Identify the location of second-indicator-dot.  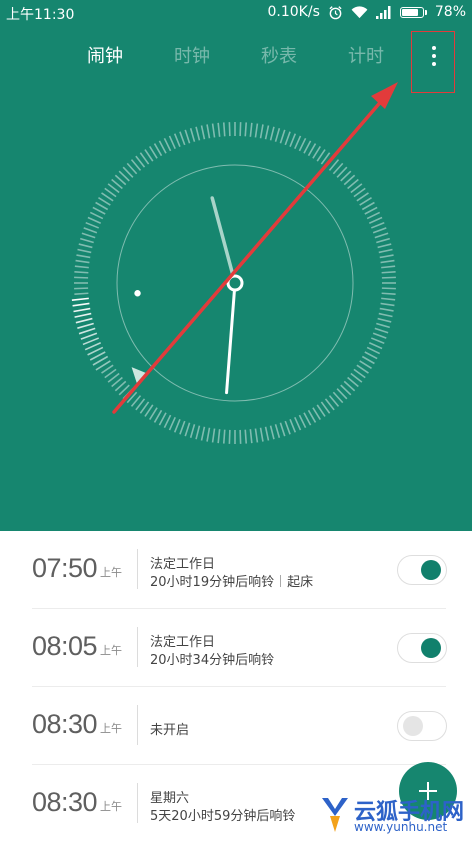
(137, 293).